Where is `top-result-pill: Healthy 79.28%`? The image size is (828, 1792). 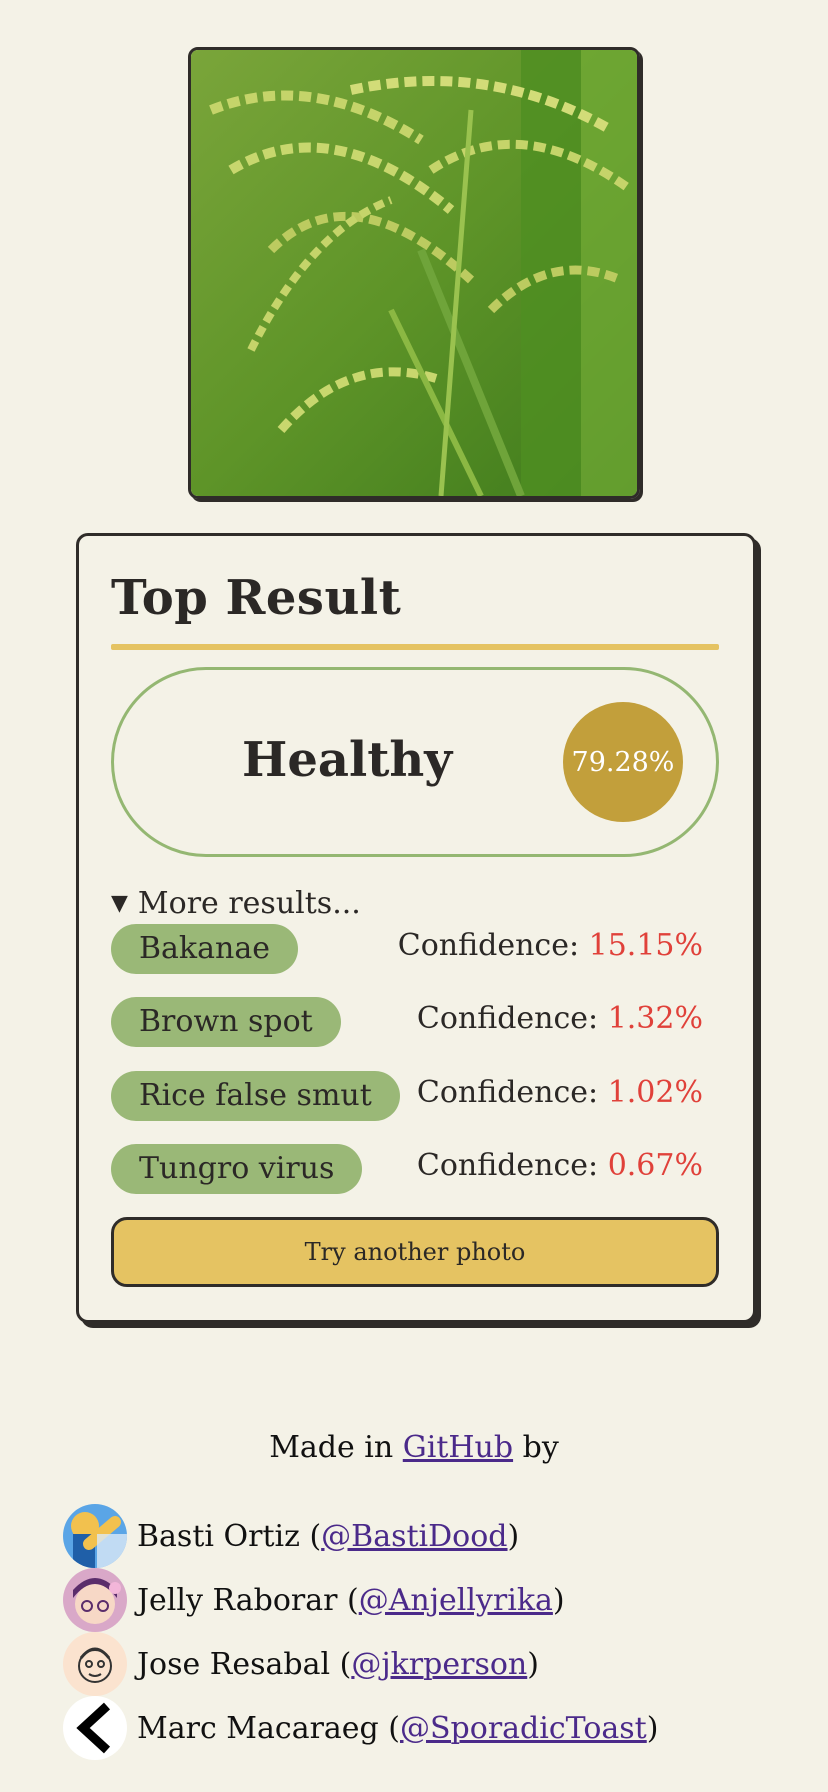 top-result-pill: Healthy 79.28% is located at coordinates (415, 762).